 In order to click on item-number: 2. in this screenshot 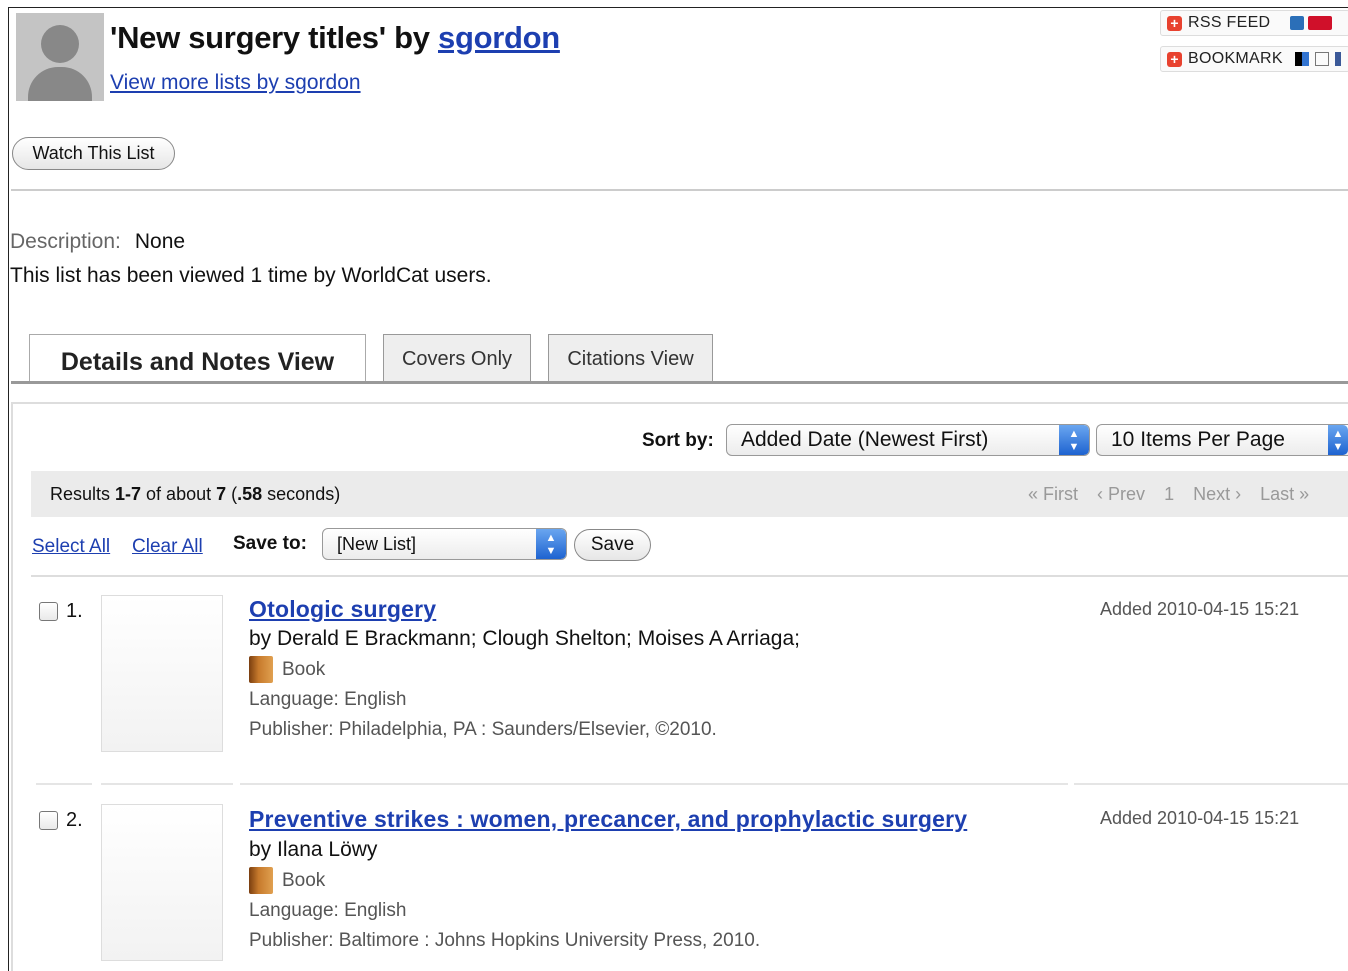, I will do `click(74, 820)`.